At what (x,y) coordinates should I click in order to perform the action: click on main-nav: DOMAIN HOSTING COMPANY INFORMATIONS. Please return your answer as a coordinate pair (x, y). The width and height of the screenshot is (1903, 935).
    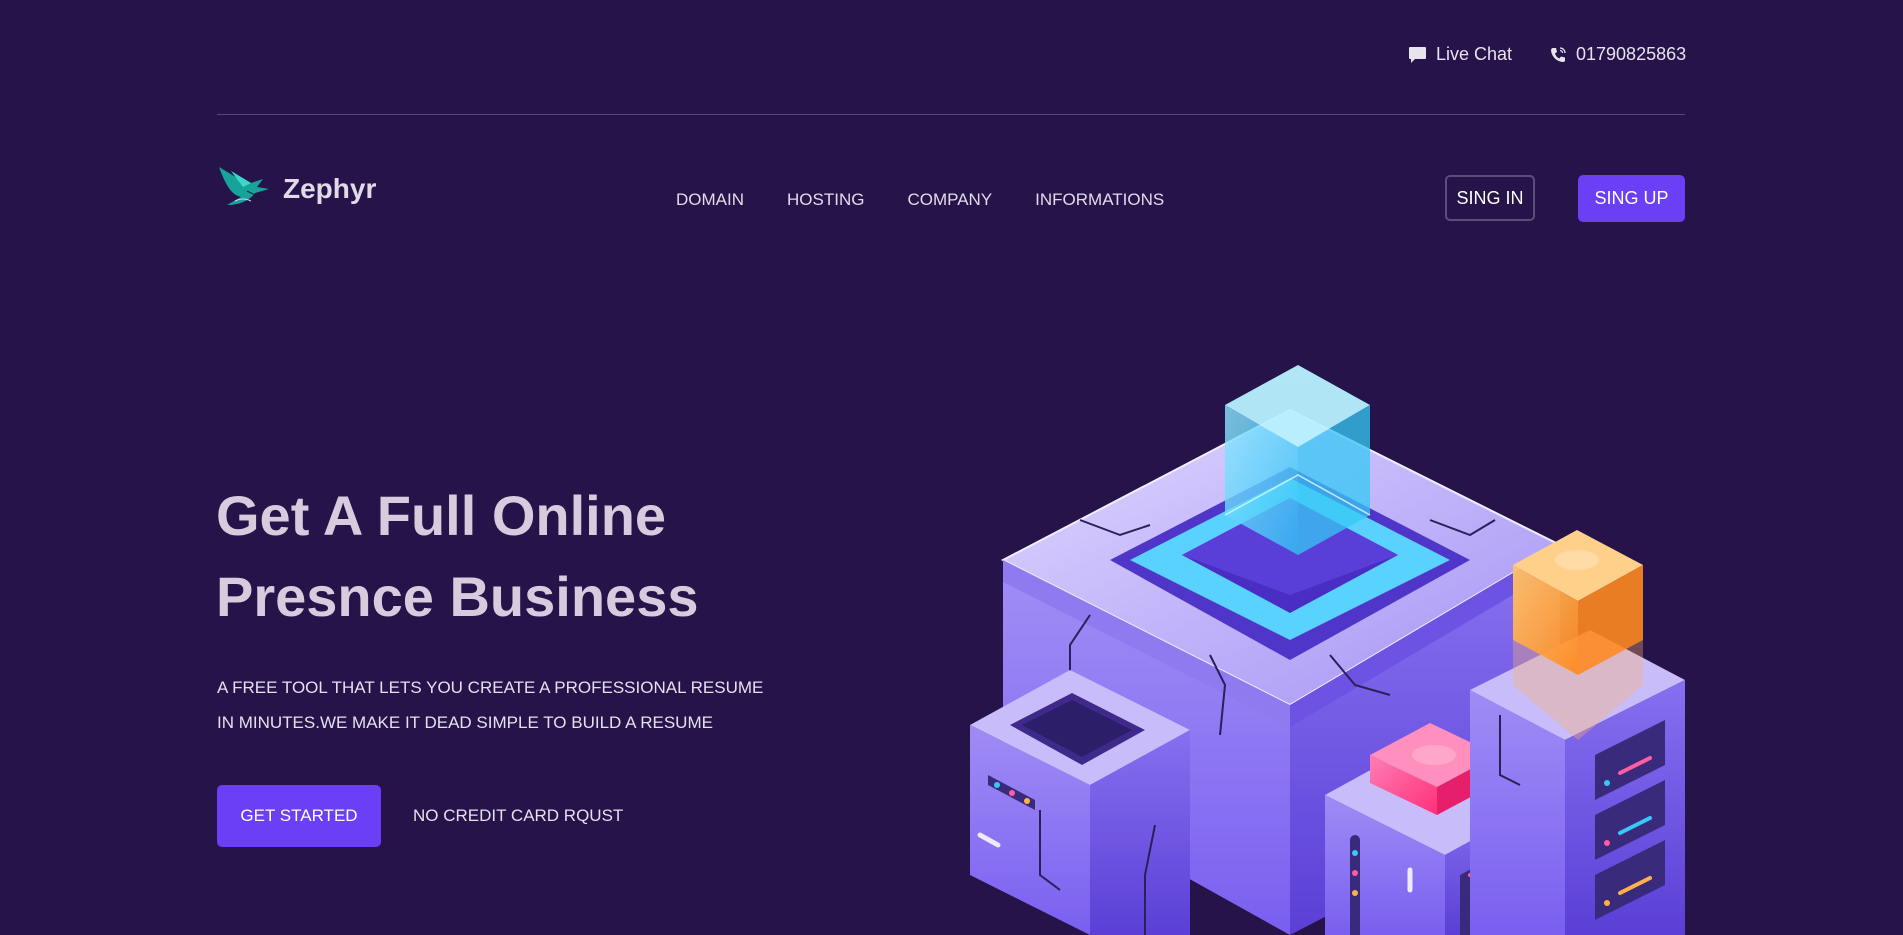
    Looking at the image, I should click on (941, 200).